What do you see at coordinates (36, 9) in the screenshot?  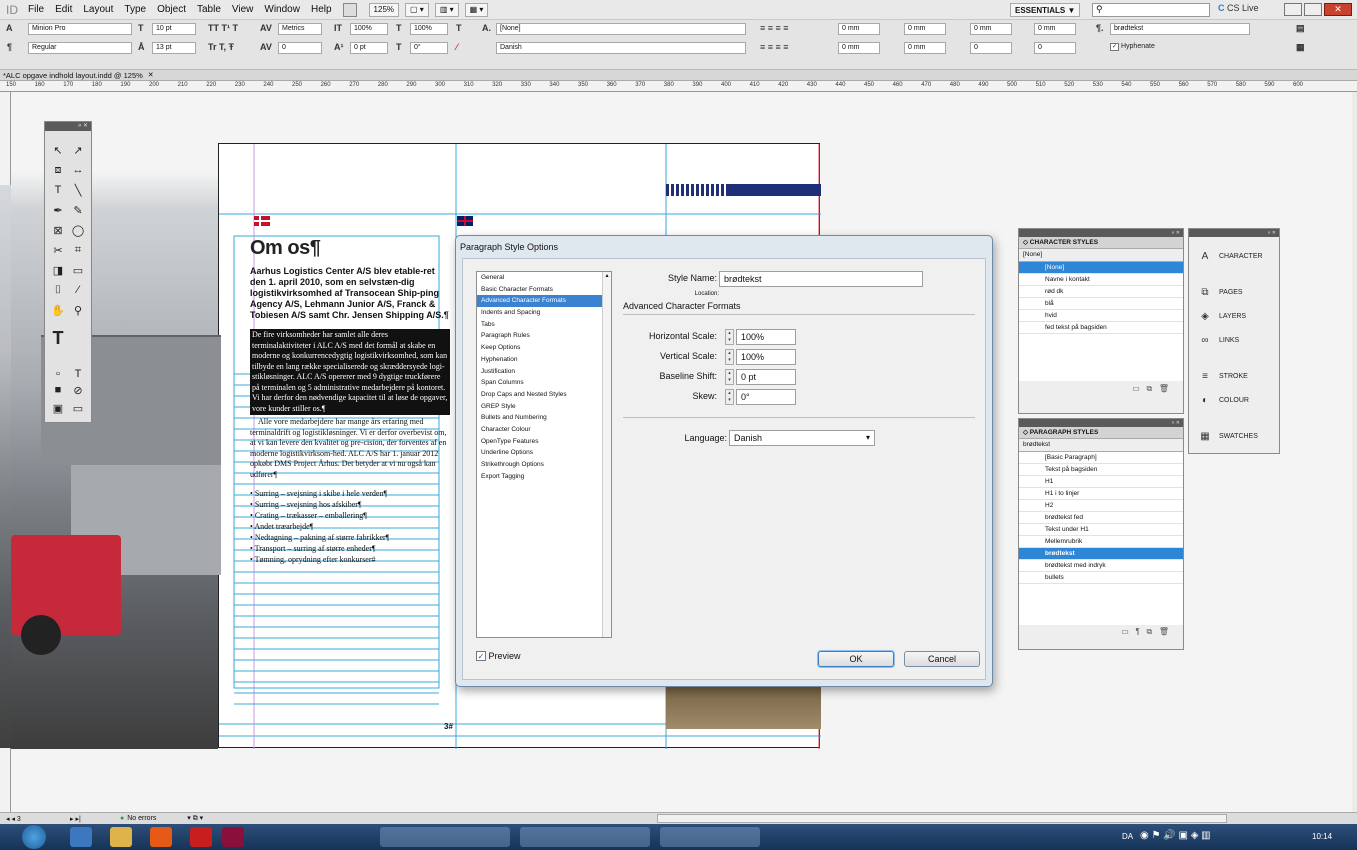 I see `menu-file: File` at bounding box center [36, 9].